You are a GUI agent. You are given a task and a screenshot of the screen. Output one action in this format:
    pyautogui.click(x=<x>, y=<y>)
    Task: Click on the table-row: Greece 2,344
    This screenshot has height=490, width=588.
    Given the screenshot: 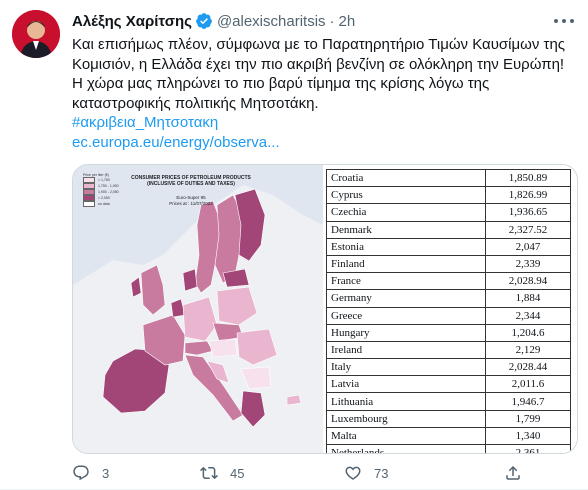 What is the action you would take?
    pyautogui.click(x=448, y=315)
    